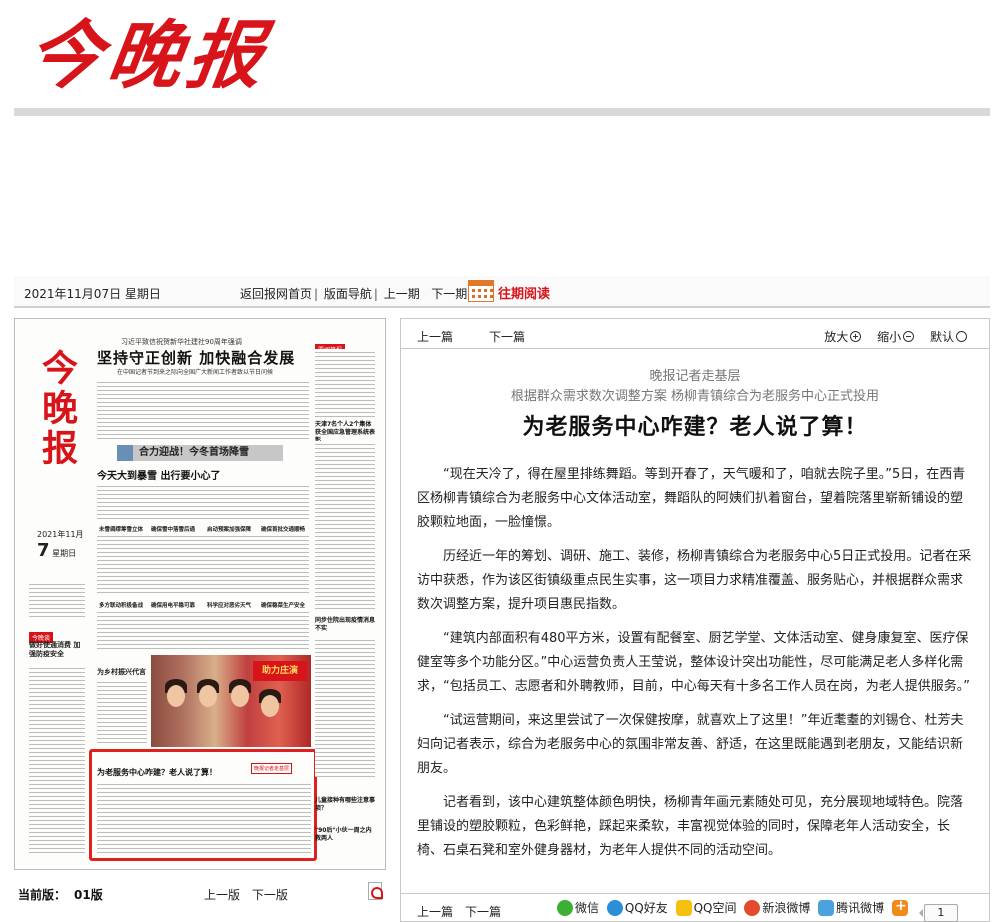 The height and width of the screenshot is (922, 992). I want to click on article-subtitle: 根据群众需求数次调整方案 杨柳青镇综合为老服务中心正式投用, so click(695, 396).